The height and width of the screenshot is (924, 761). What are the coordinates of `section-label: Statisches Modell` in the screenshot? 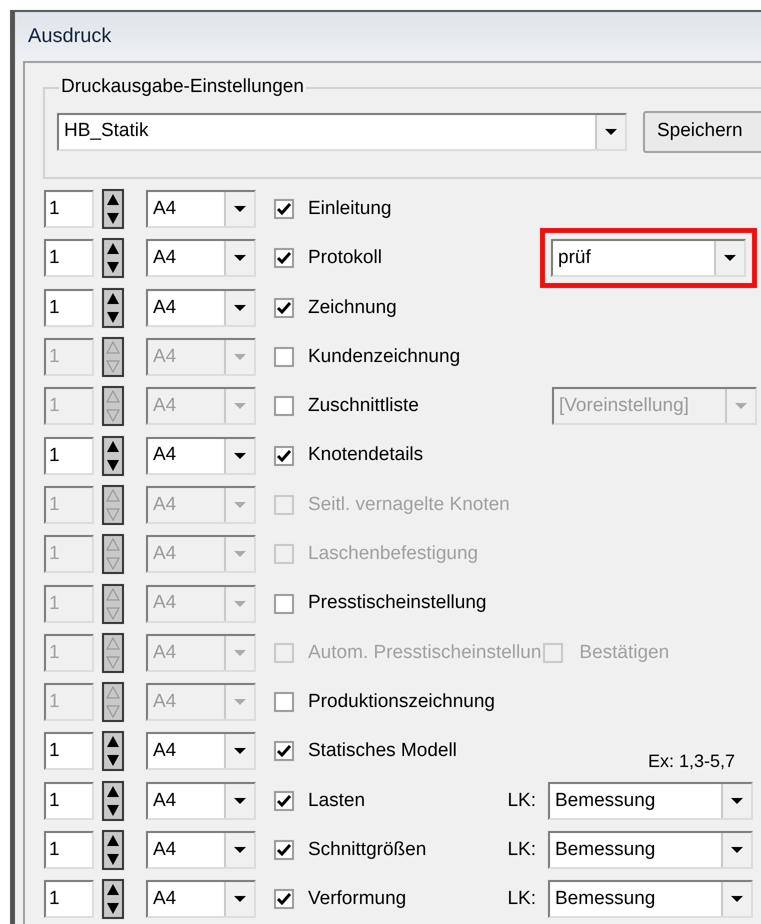 It's located at (382, 751).